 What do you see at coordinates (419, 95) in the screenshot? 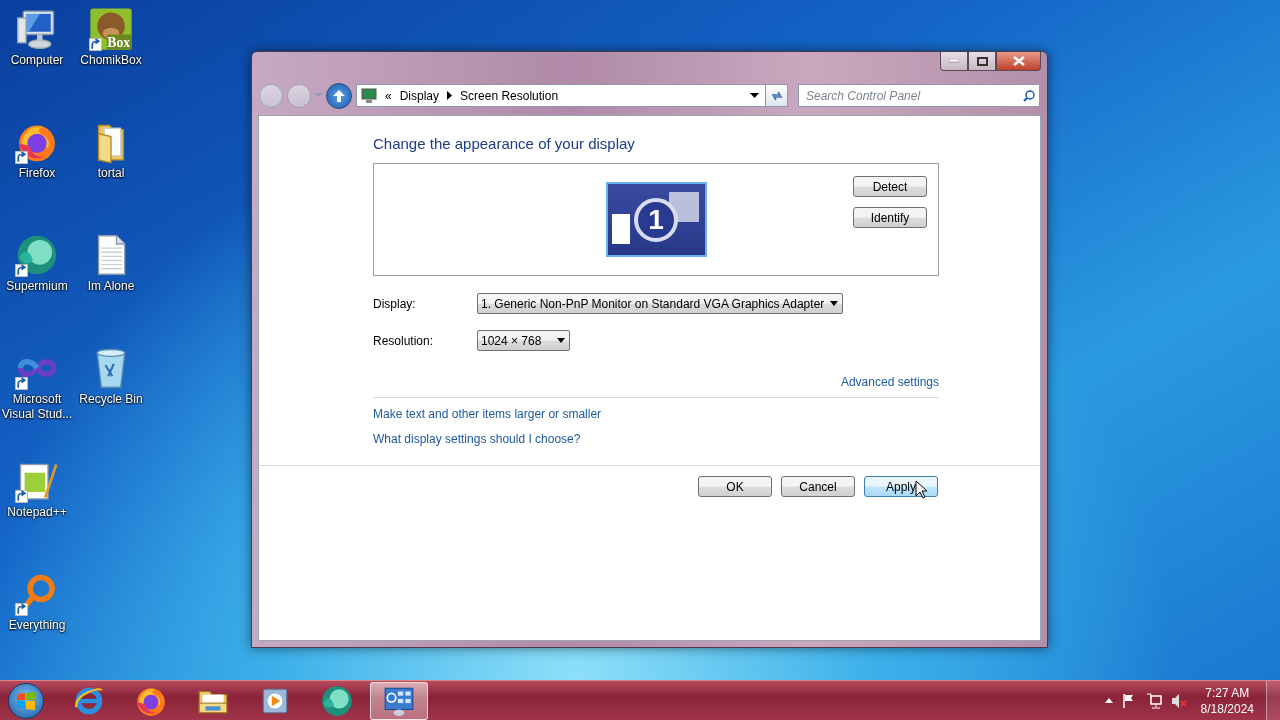
I see `breadcrumb-item: Display` at bounding box center [419, 95].